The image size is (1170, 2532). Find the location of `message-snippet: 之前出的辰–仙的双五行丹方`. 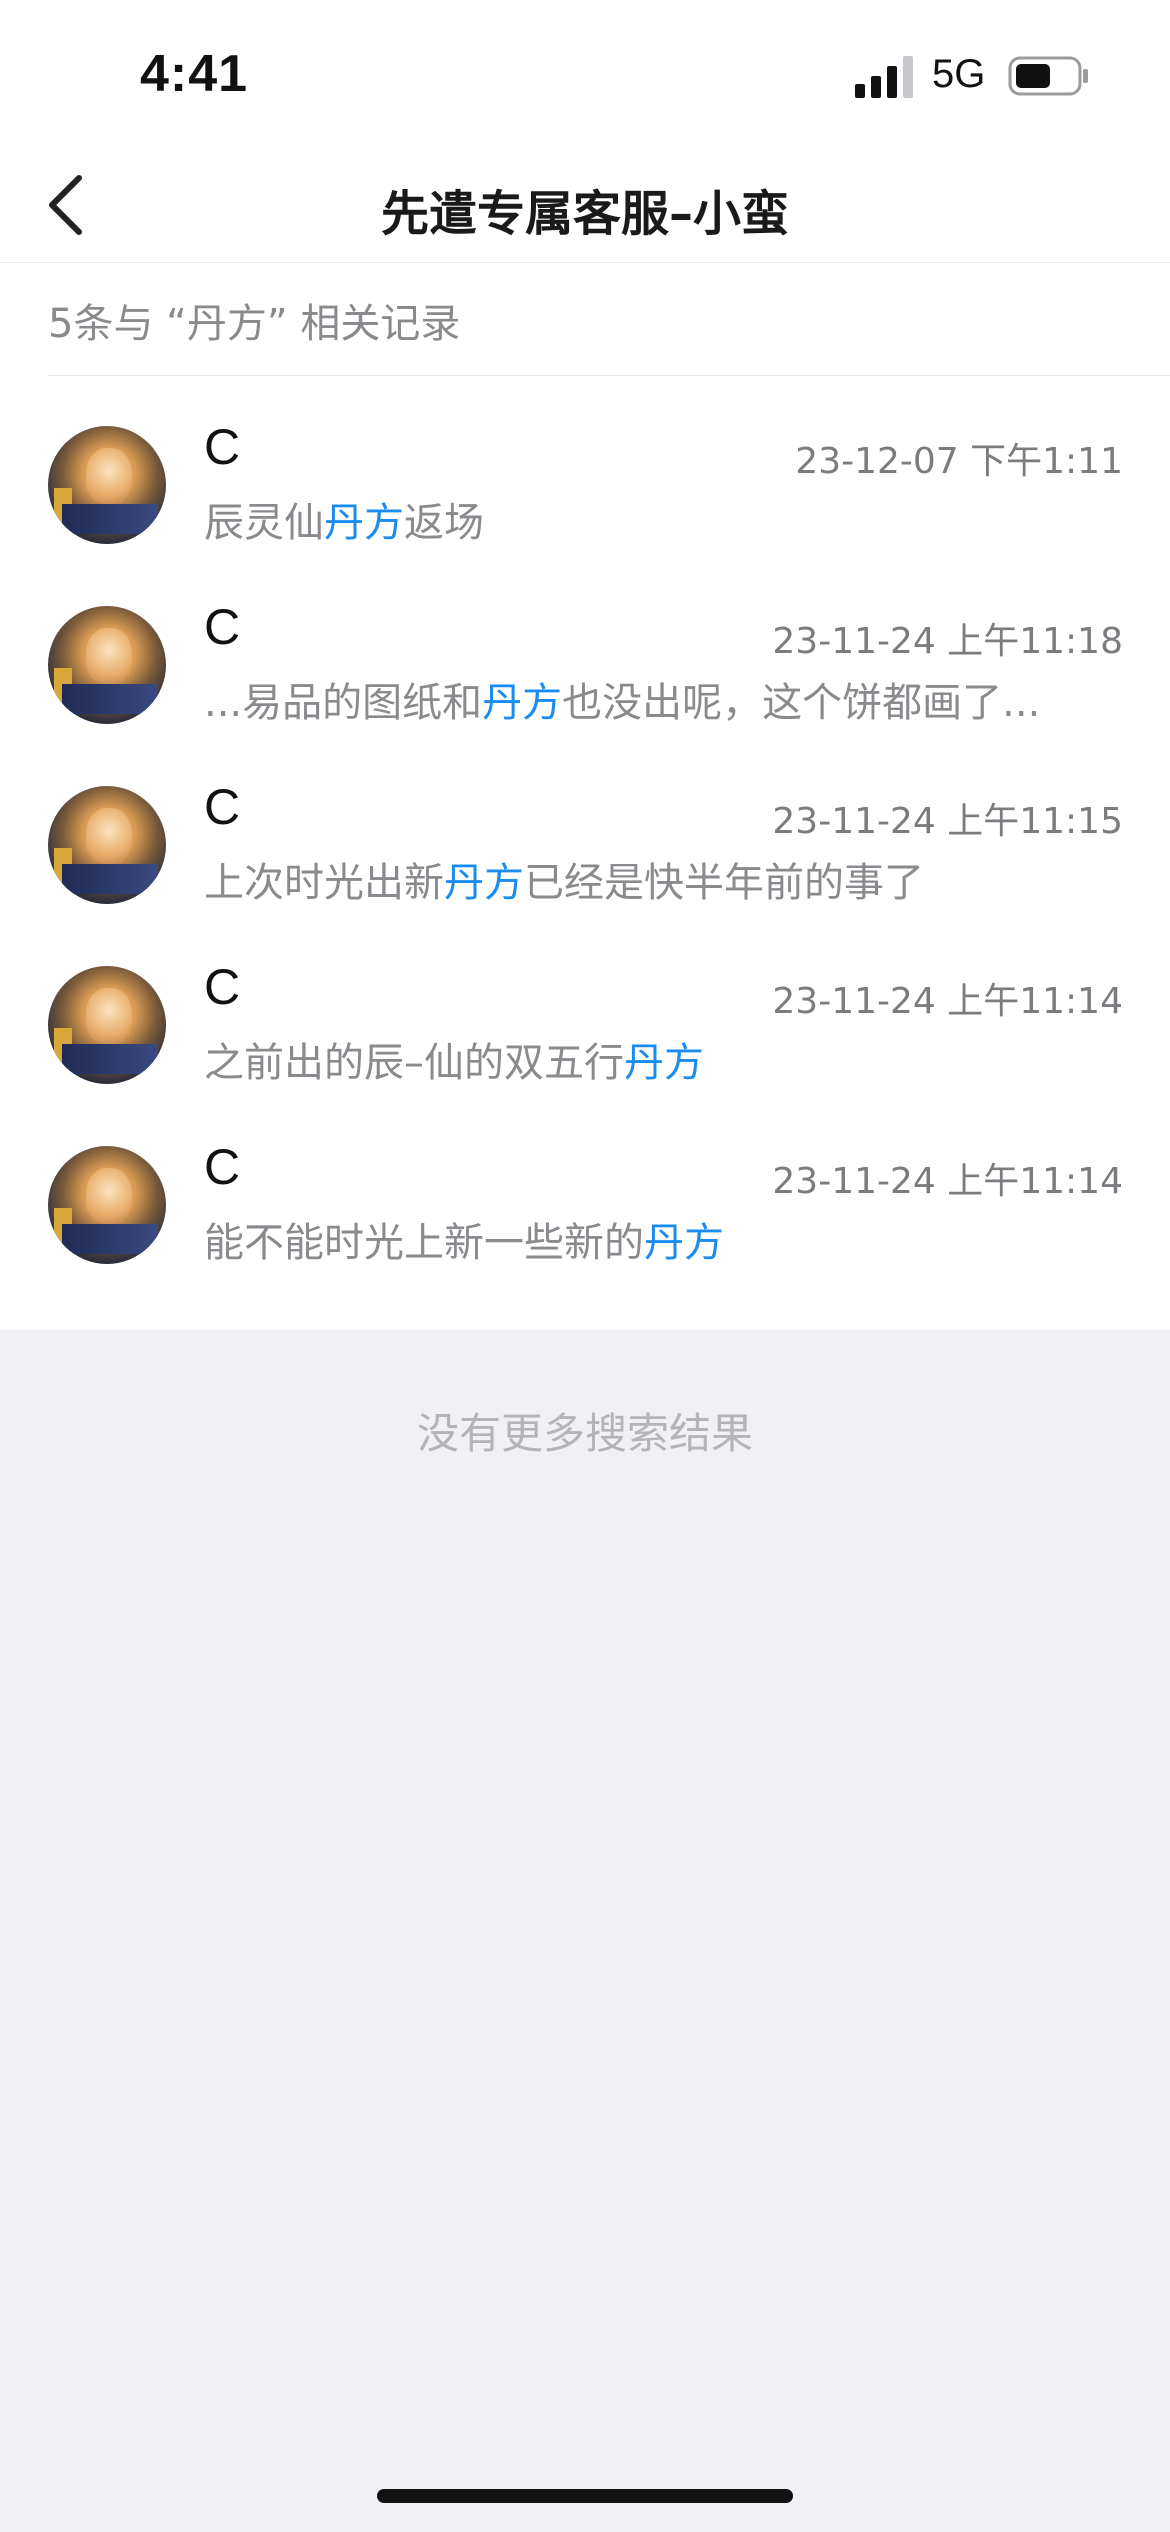

message-snippet: 之前出的辰–仙的双五行丹方 is located at coordinates (454, 1063).